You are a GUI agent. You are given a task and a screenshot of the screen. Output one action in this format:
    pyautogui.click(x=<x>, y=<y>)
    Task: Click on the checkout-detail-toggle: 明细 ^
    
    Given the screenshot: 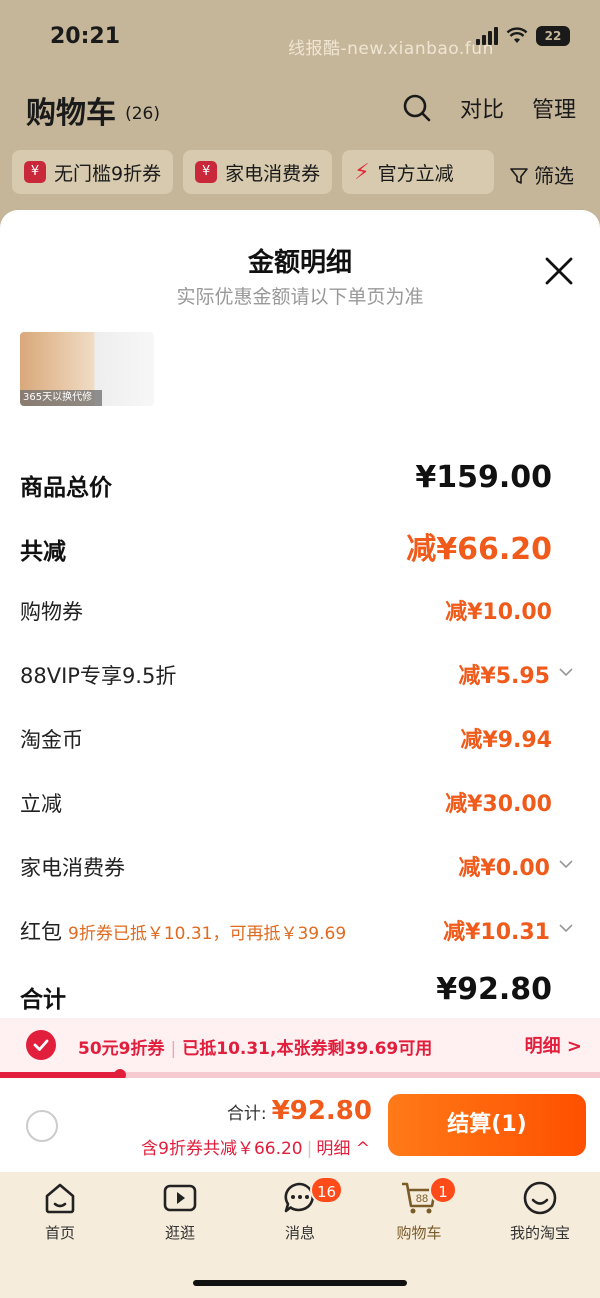 What is the action you would take?
    pyautogui.click(x=343, y=1149)
    